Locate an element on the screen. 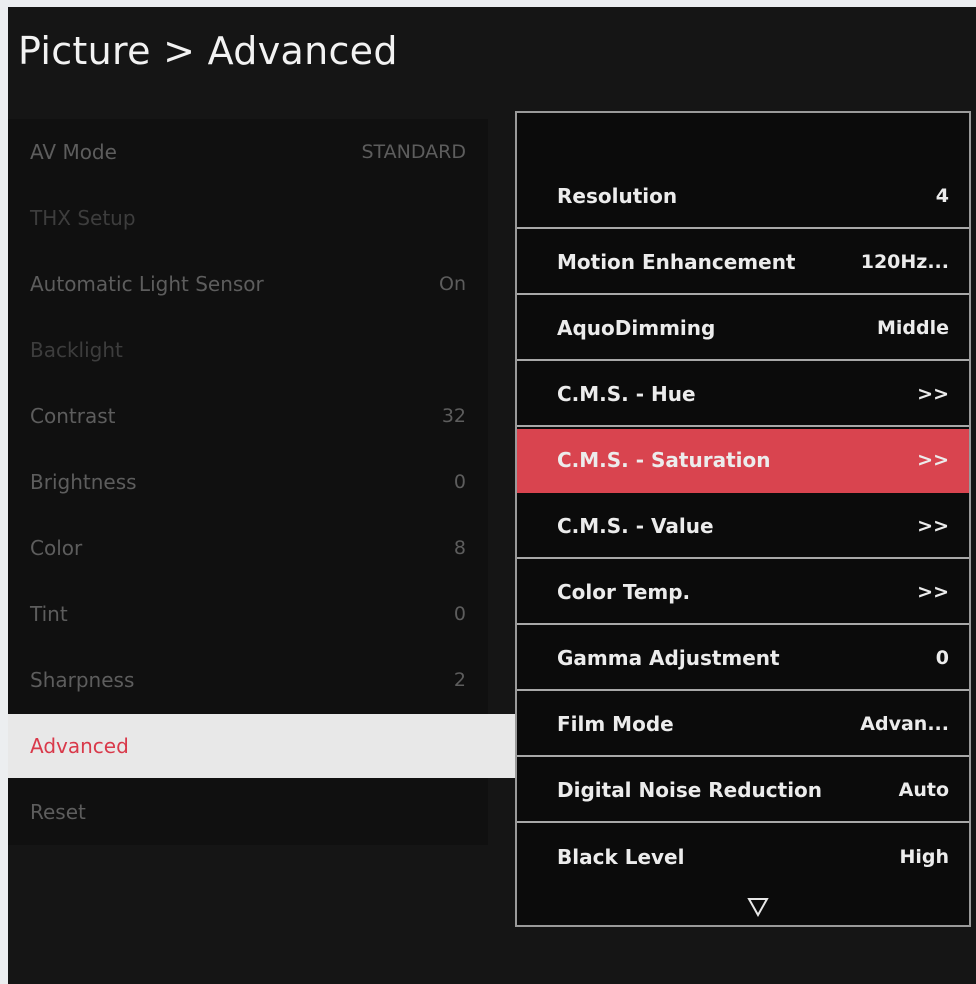 The width and height of the screenshot is (976, 984). submenu-item-value: High is located at coordinates (924, 857).